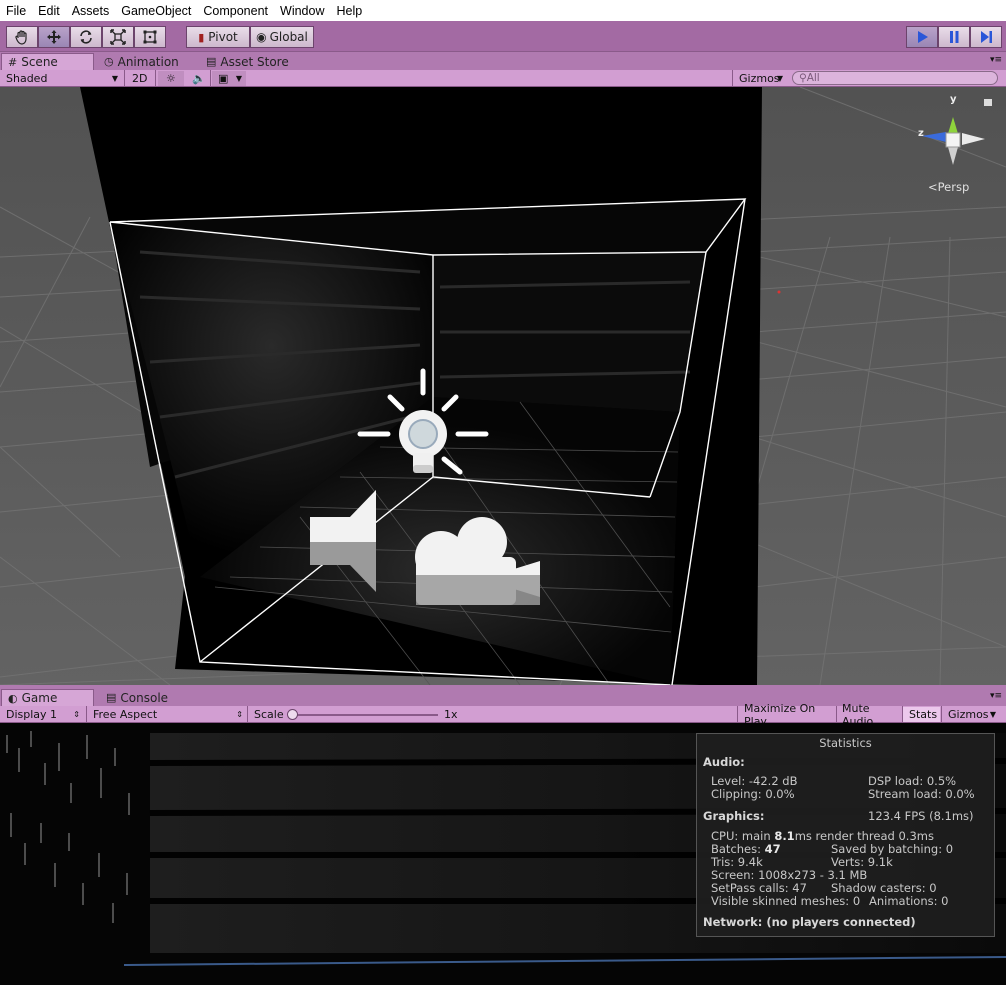 The image size is (1006, 985). I want to click on audio-toggle-button: 🔈, so click(198, 78).